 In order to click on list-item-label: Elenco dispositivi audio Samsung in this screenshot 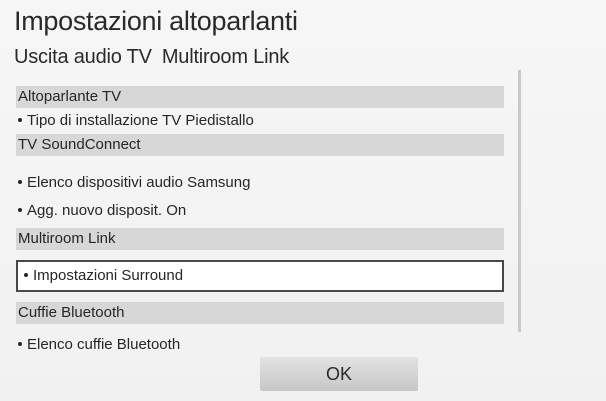, I will do `click(139, 182)`.